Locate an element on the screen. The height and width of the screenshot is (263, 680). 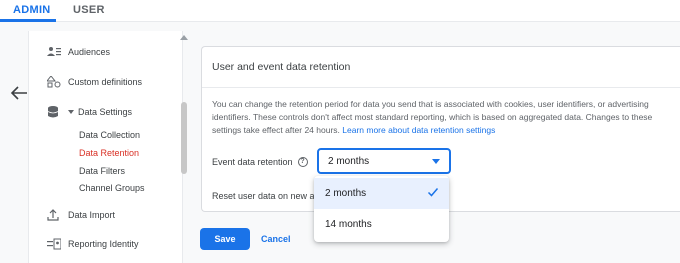
tab-user: USER is located at coordinates (89, 10).